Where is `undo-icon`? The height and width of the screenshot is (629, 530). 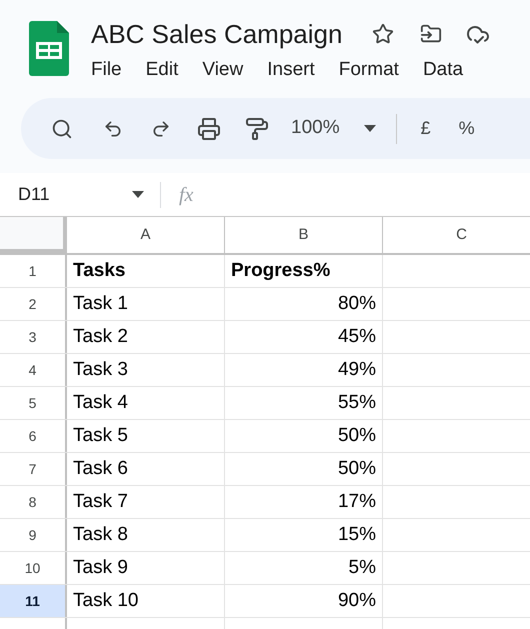 undo-icon is located at coordinates (113, 128).